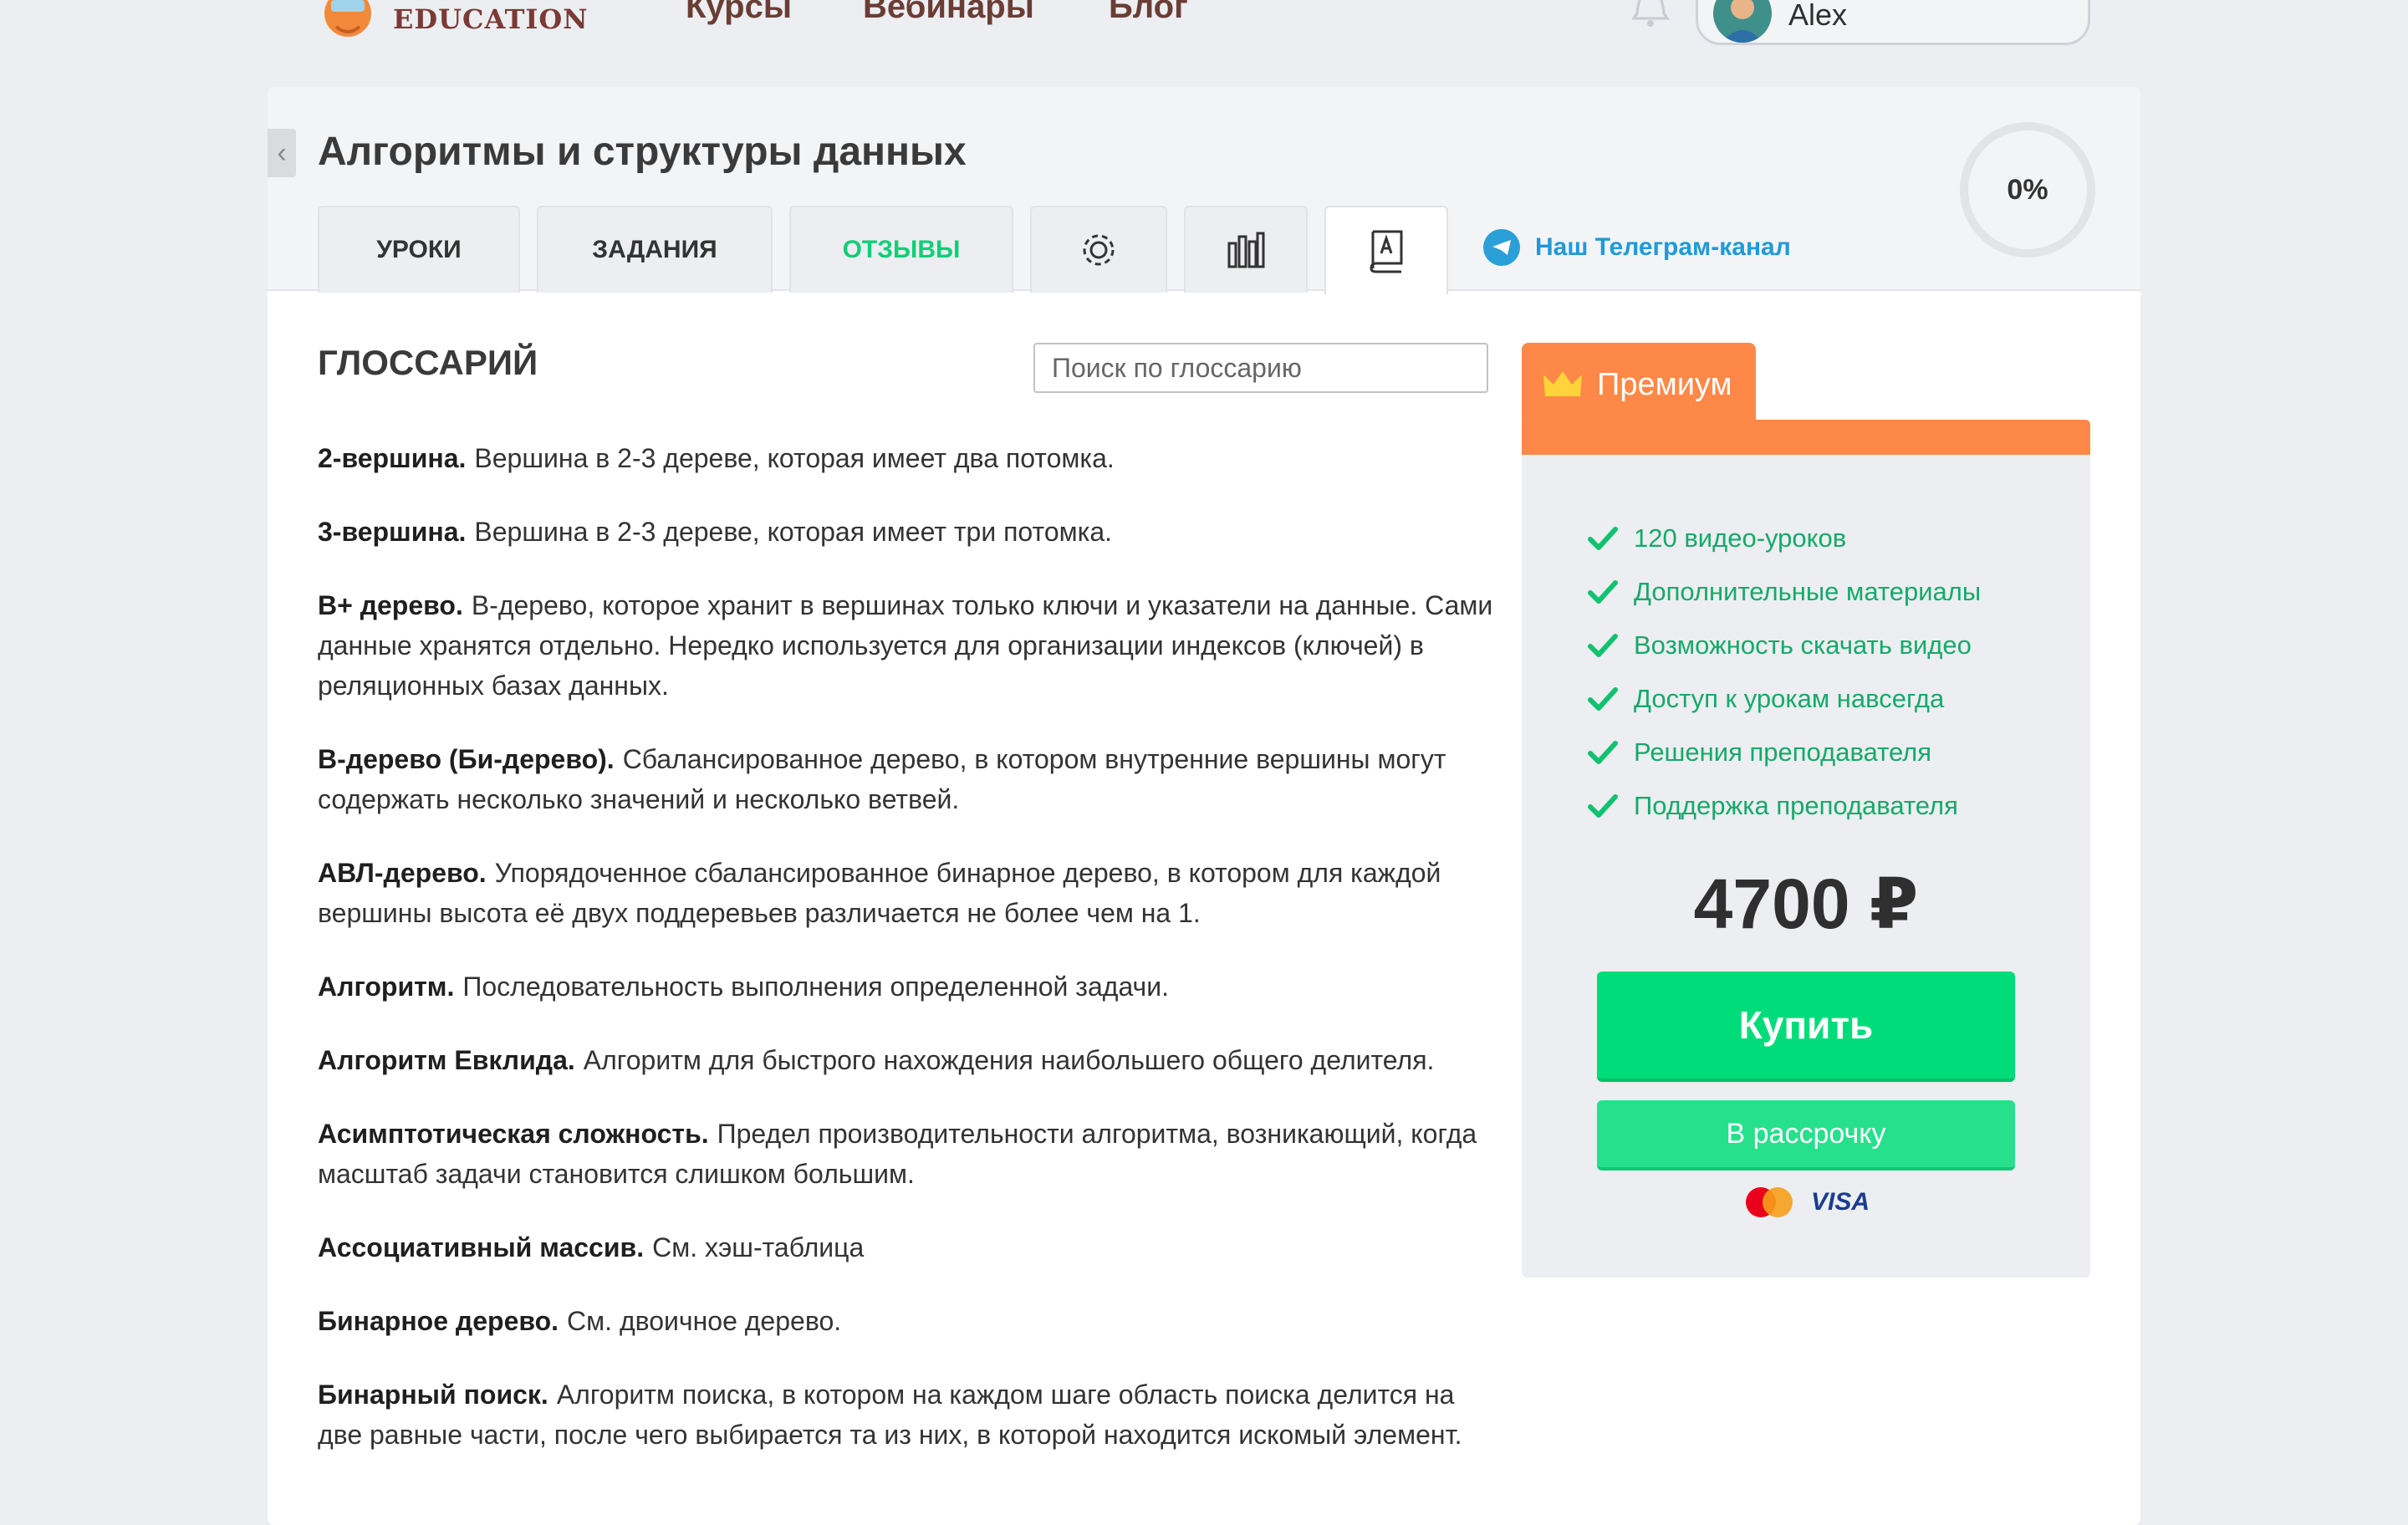  What do you see at coordinates (2028, 190) in the screenshot?
I see `course-progress: 0%` at bounding box center [2028, 190].